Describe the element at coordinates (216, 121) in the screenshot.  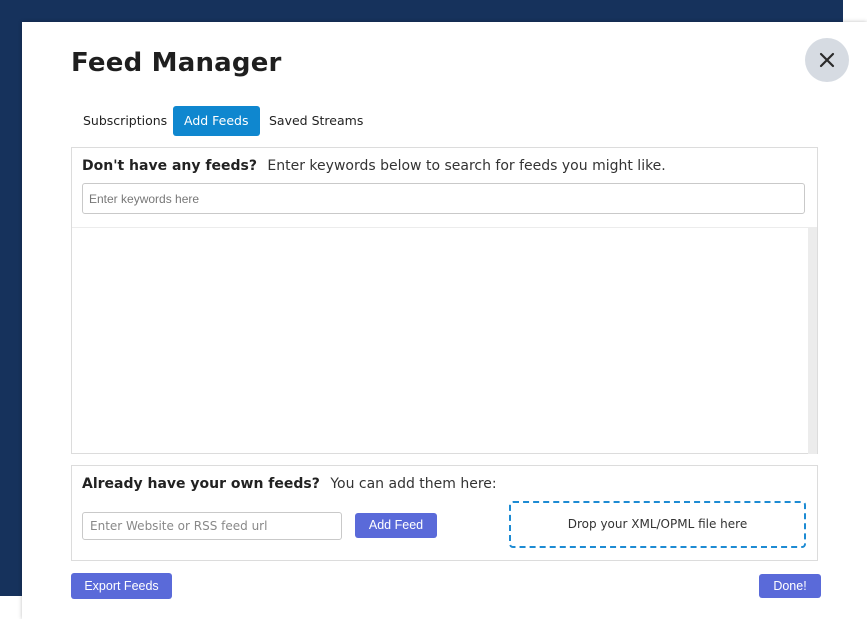
I see `tab-add-feeds: Add Feeds` at that location.